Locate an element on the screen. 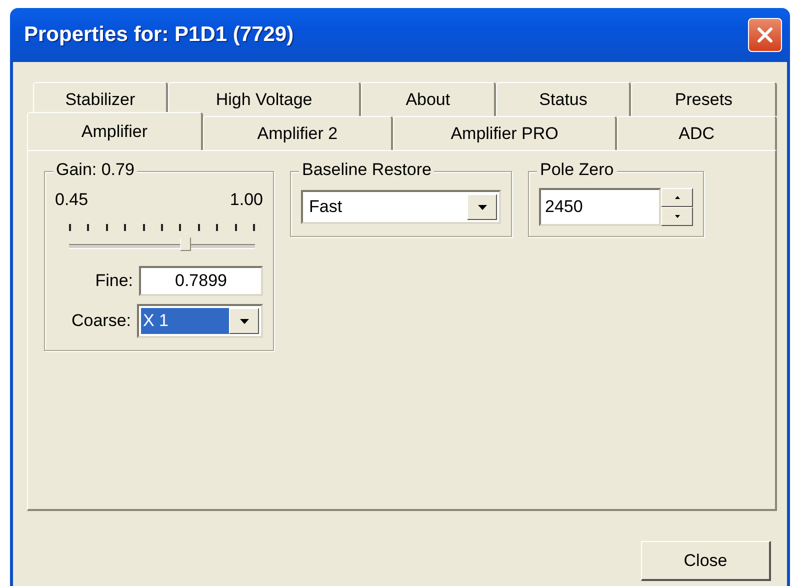 The width and height of the screenshot is (802, 586). spin-down-button is located at coordinates (677, 216).